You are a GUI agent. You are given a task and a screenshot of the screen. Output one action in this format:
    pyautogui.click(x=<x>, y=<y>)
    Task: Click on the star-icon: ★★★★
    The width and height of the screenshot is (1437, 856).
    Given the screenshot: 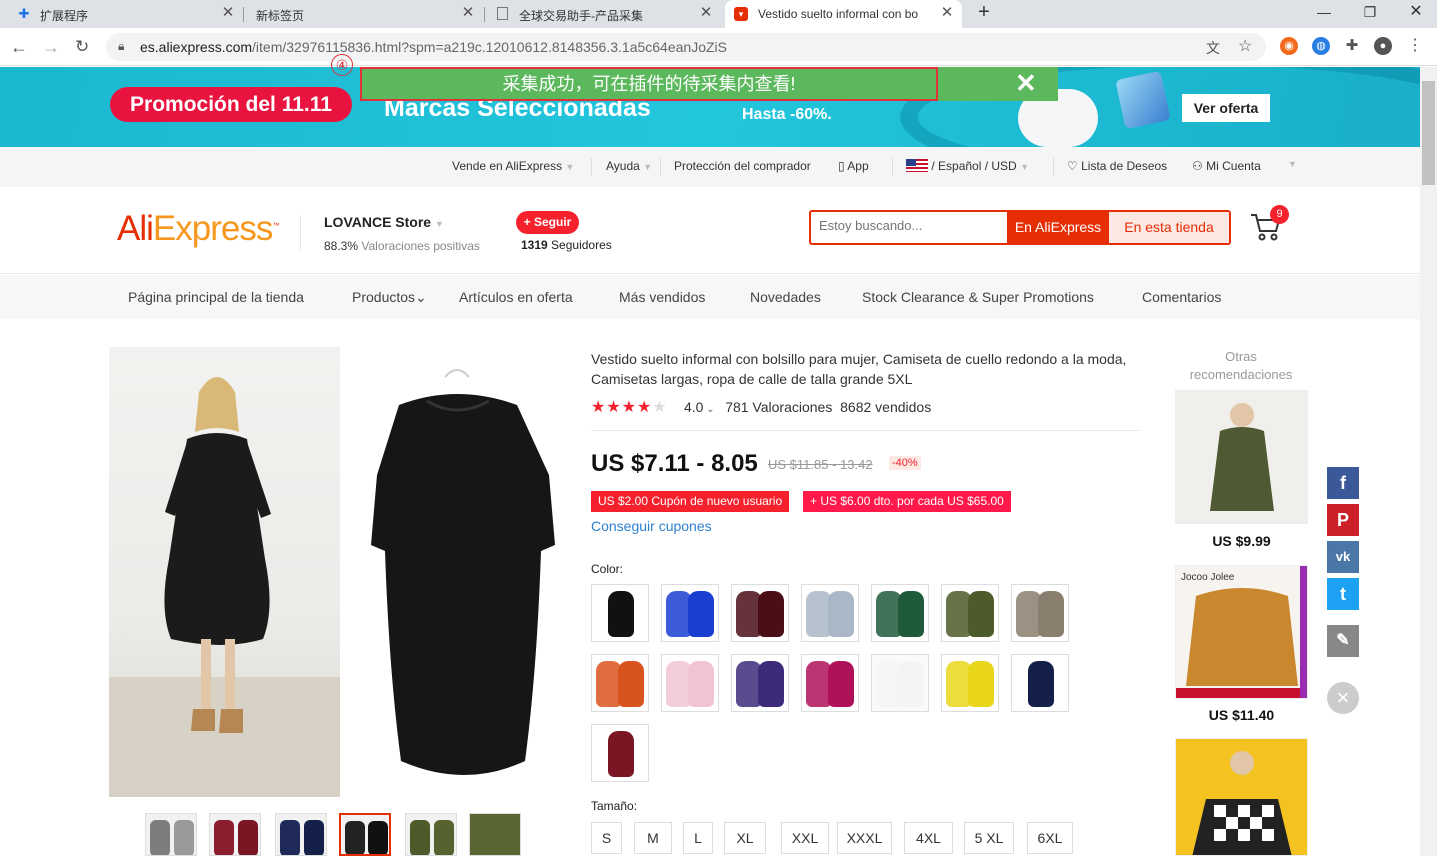 What is the action you would take?
    pyautogui.click(x=622, y=407)
    